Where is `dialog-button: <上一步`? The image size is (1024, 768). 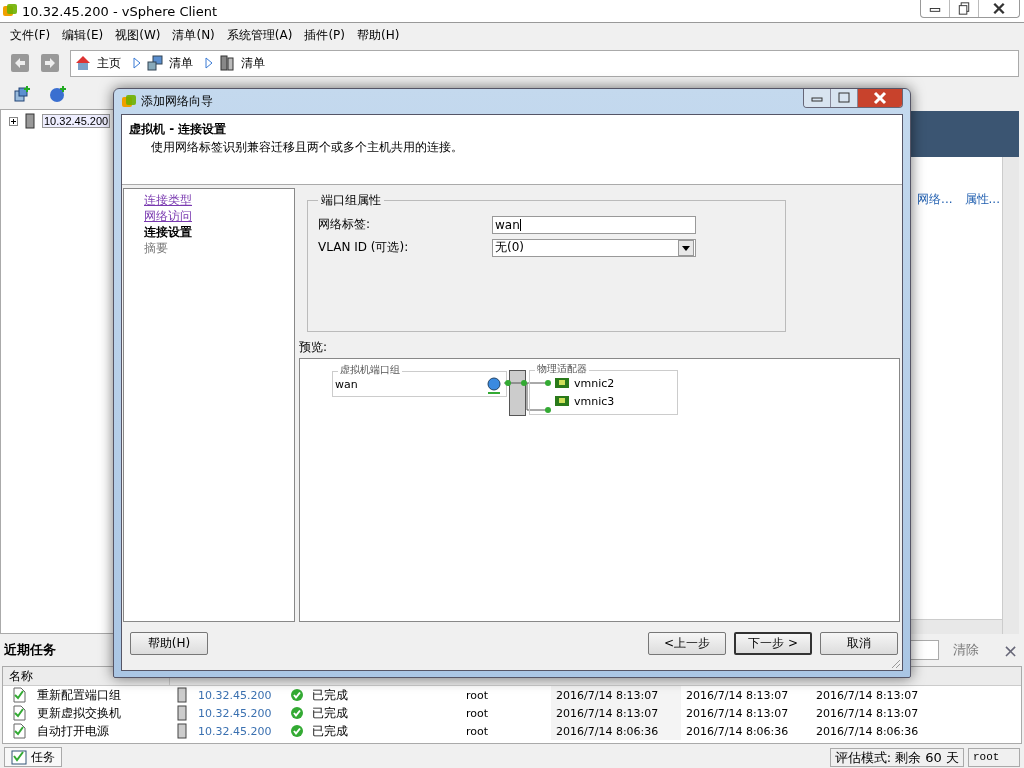 dialog-button: <上一步 is located at coordinates (687, 643).